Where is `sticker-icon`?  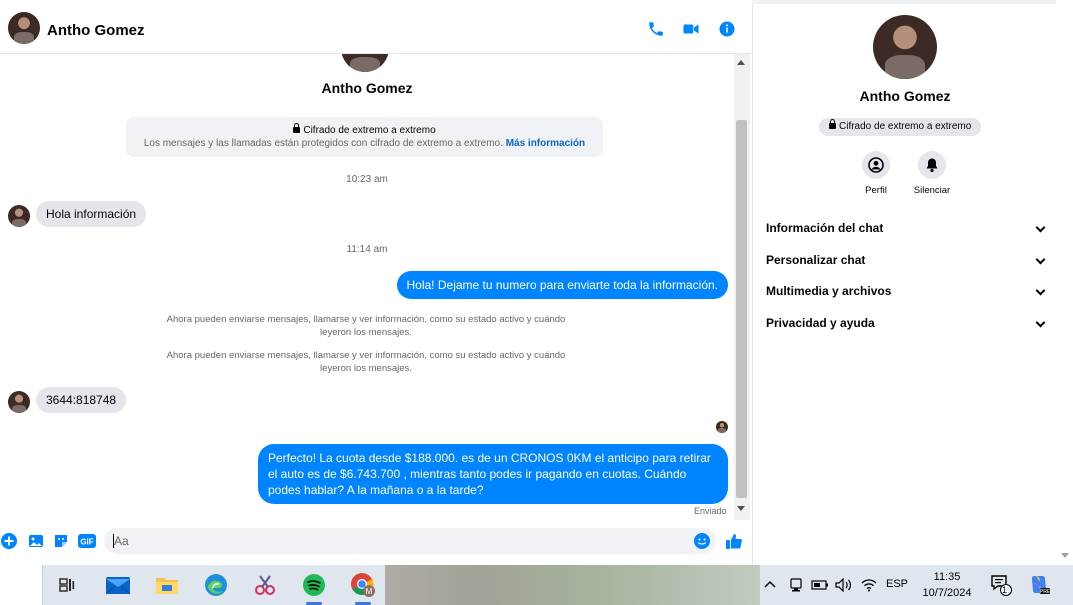 sticker-icon is located at coordinates (61, 541).